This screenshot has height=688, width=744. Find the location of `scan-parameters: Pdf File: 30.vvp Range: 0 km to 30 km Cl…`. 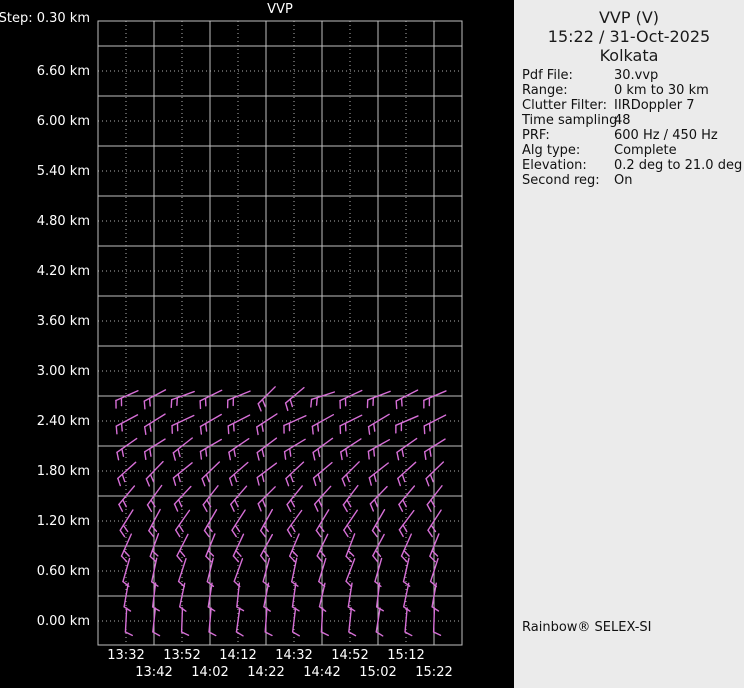

scan-parameters: Pdf File: 30.vvp Range: 0 km to 30 km Cl… is located at coordinates (632, 128).